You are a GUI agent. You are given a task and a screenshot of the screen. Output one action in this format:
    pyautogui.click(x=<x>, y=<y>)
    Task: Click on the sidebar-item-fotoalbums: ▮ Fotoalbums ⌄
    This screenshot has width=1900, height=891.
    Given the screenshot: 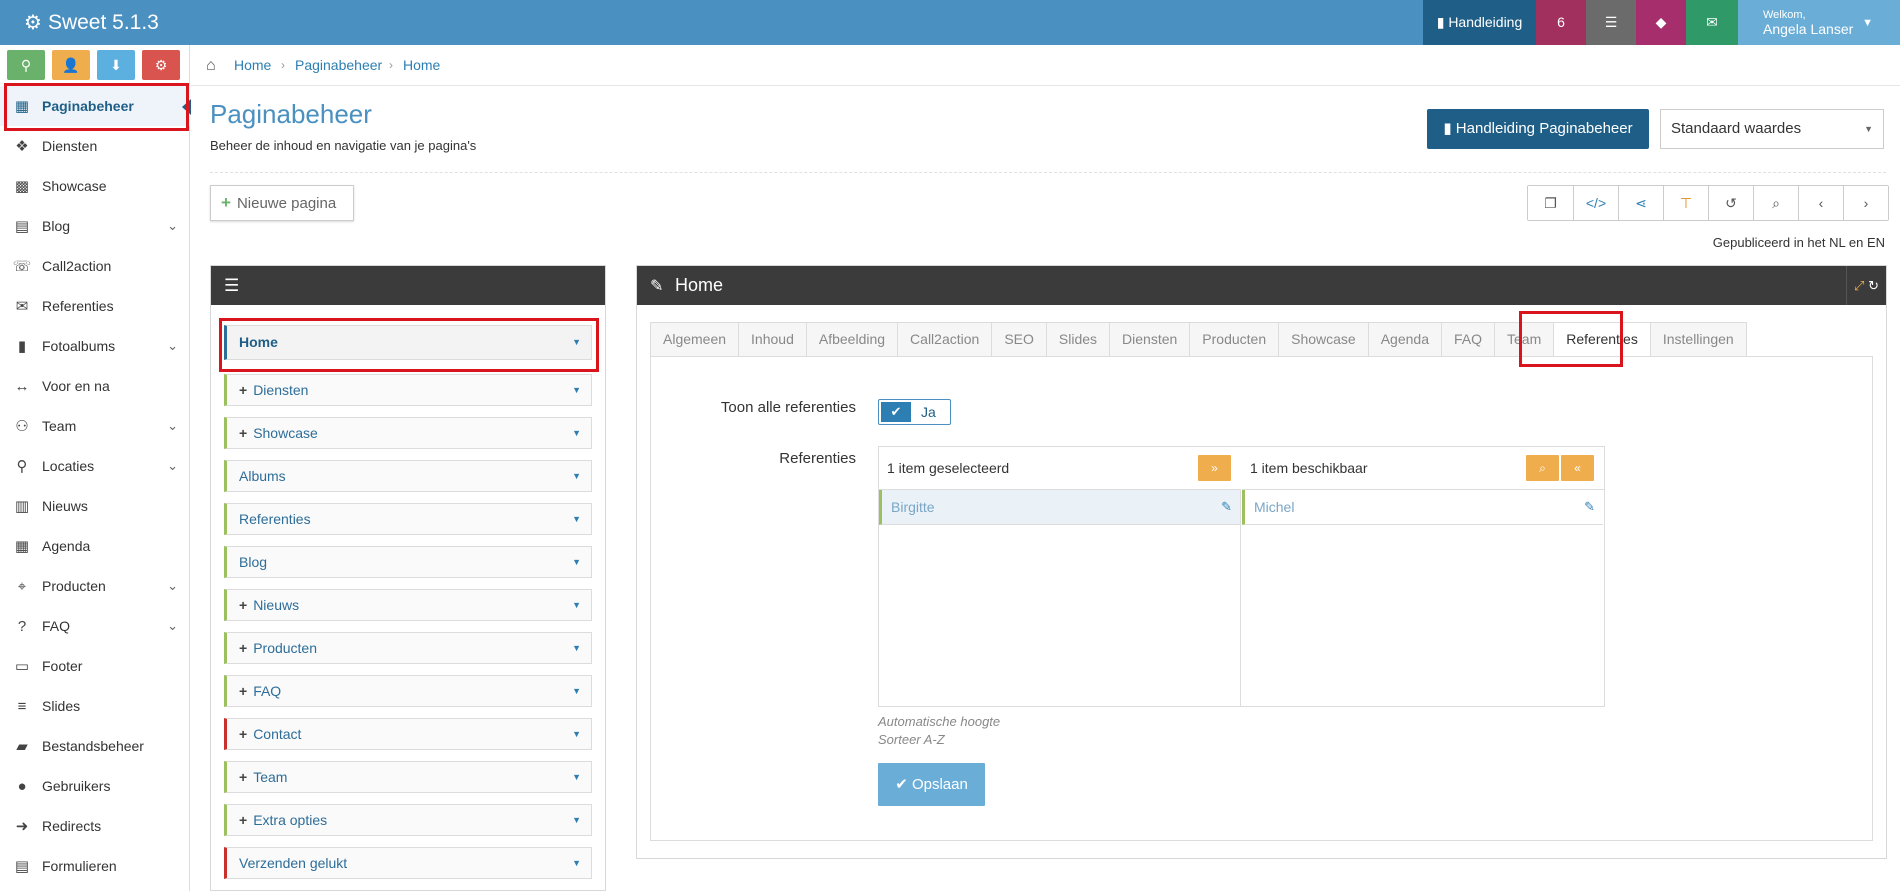 What is the action you would take?
    pyautogui.click(x=95, y=346)
    